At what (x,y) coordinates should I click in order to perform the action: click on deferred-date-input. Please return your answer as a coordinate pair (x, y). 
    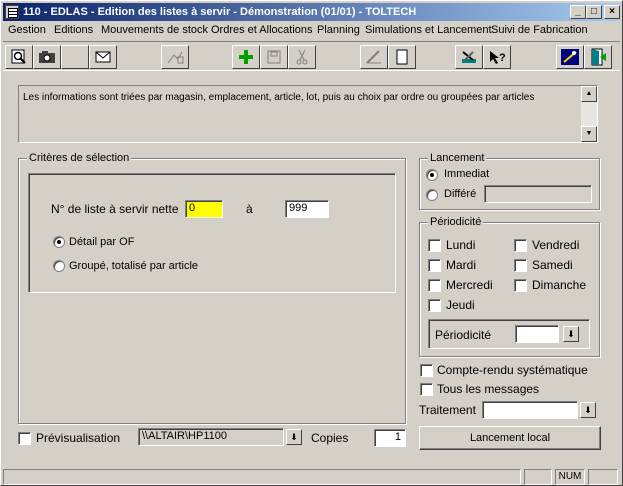
    Looking at the image, I should click on (538, 194).